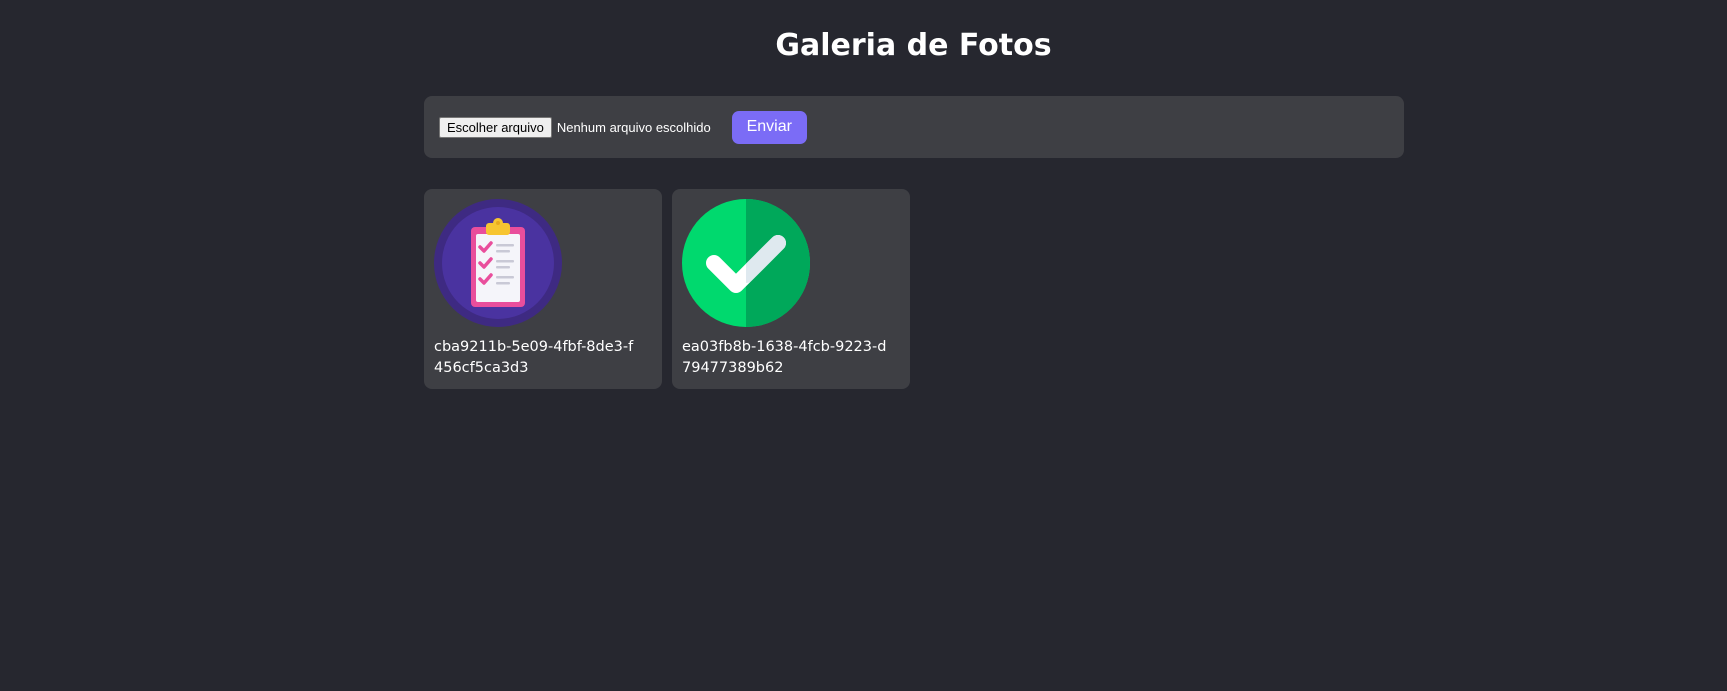  What do you see at coordinates (495, 127) in the screenshot?
I see `choose-file-button: Escolher arquivo` at bounding box center [495, 127].